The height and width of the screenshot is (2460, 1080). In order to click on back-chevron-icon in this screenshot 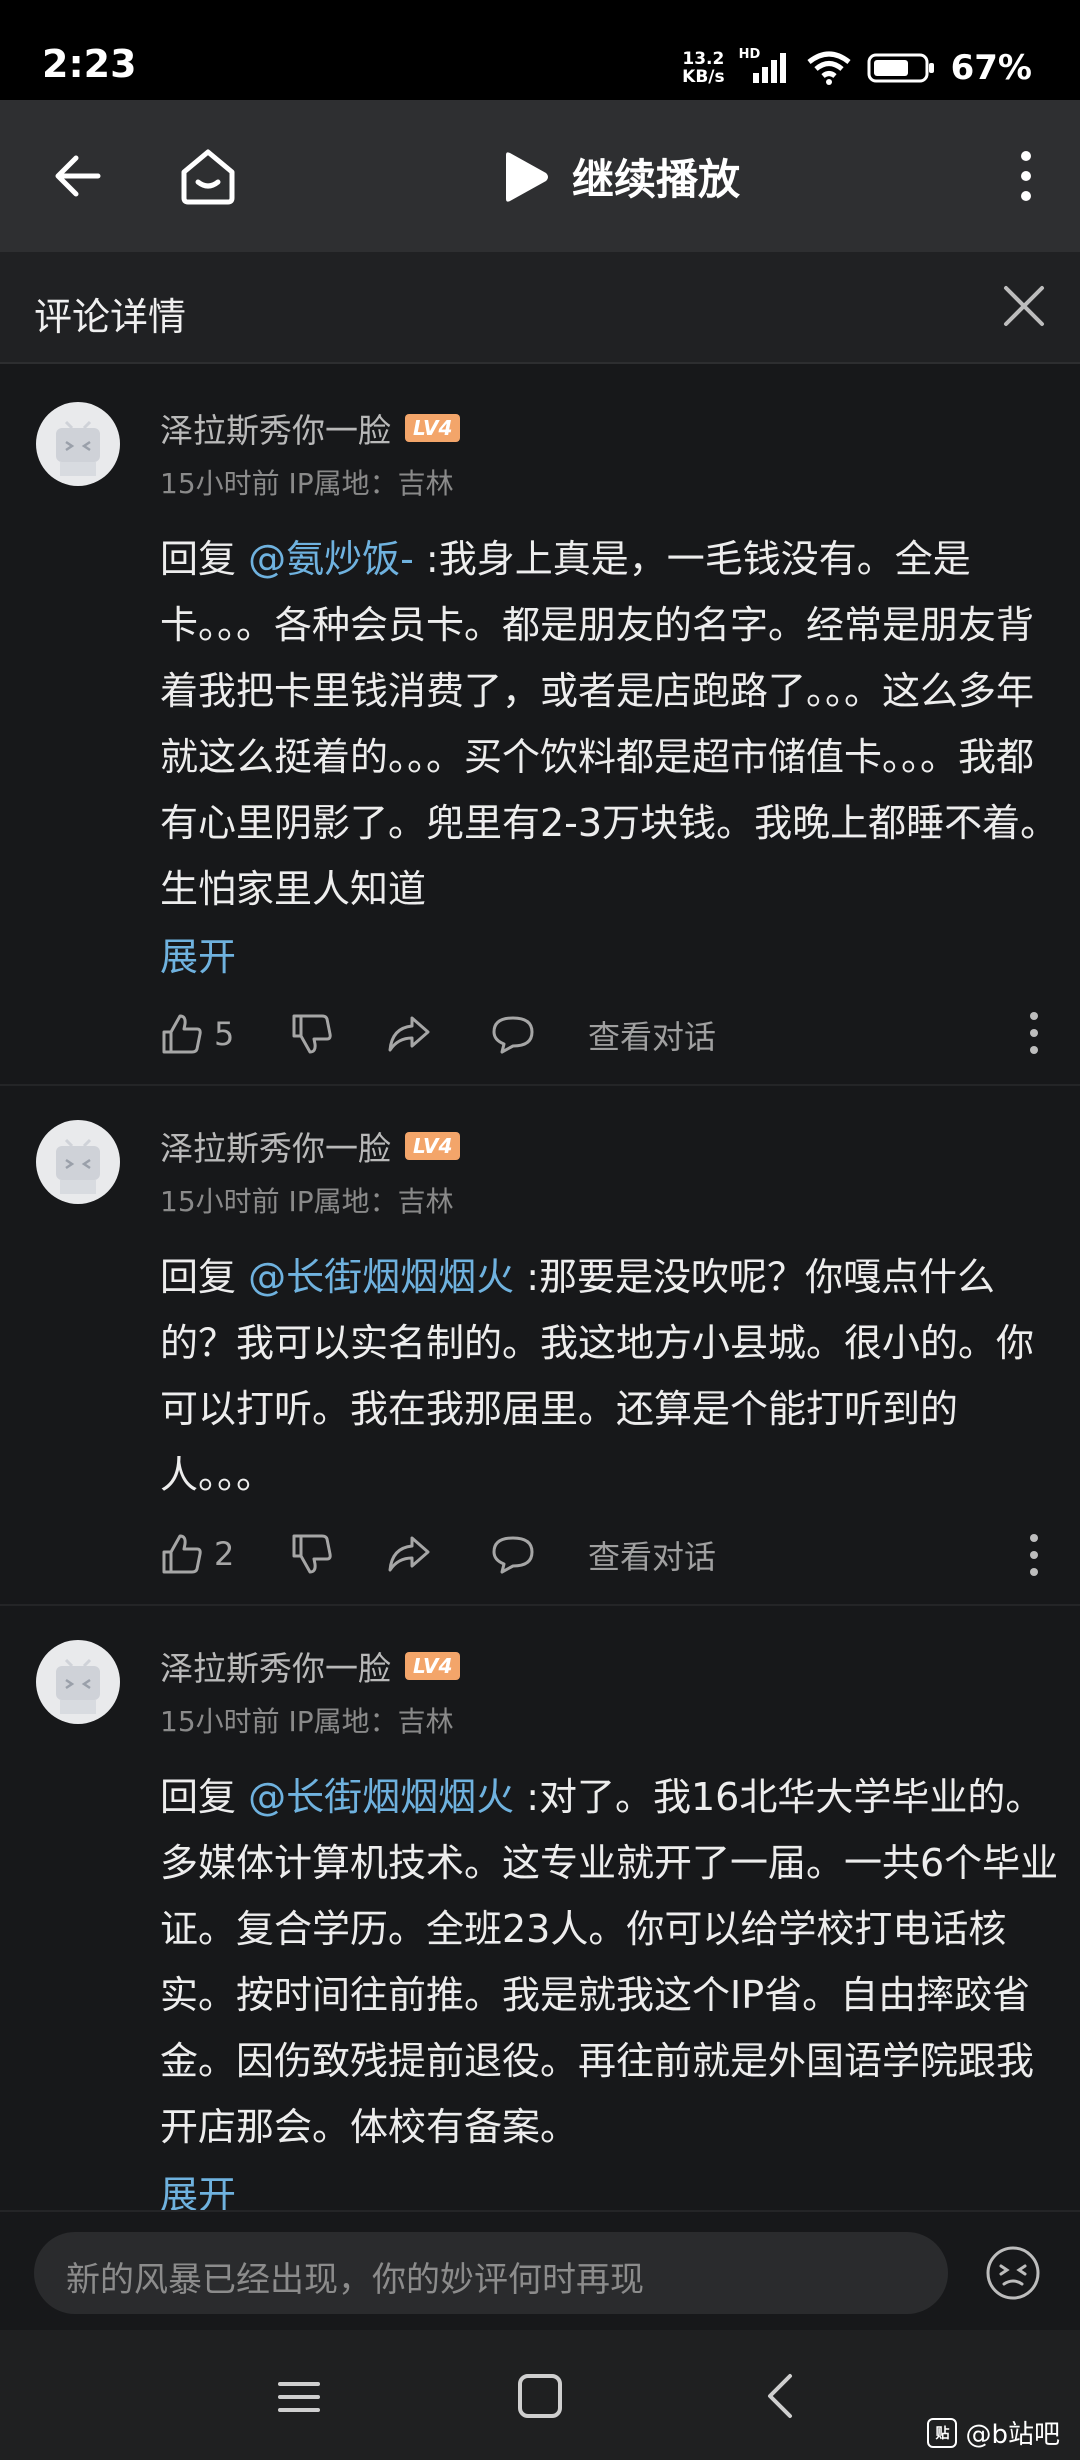, I will do `click(781, 2396)`.